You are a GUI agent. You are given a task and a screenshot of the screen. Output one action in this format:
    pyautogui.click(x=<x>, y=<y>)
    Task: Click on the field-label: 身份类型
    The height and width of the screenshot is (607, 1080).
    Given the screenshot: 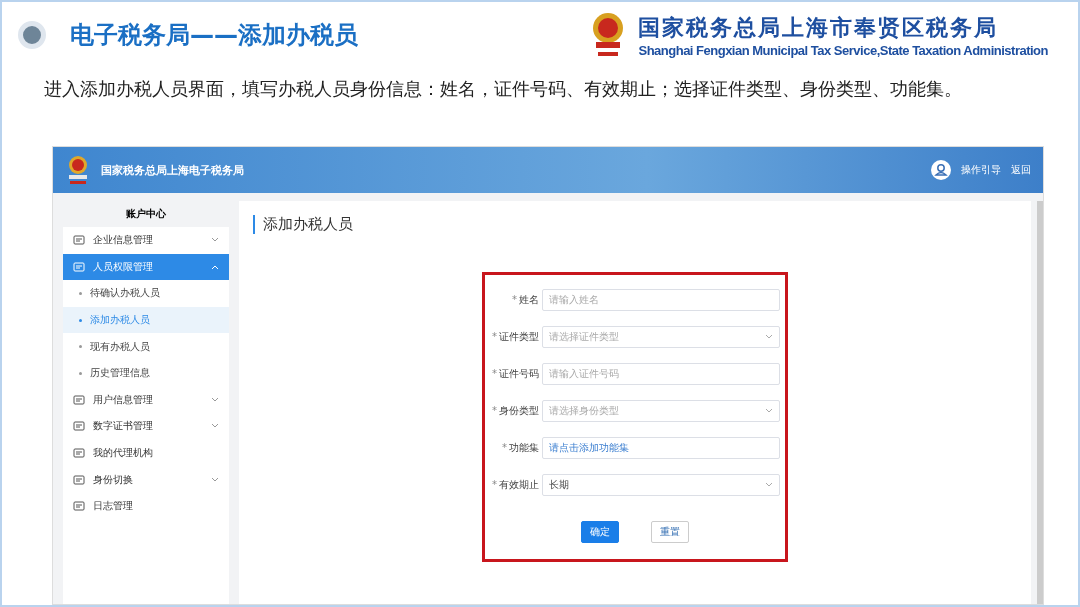 What is the action you would take?
    pyautogui.click(x=519, y=410)
    